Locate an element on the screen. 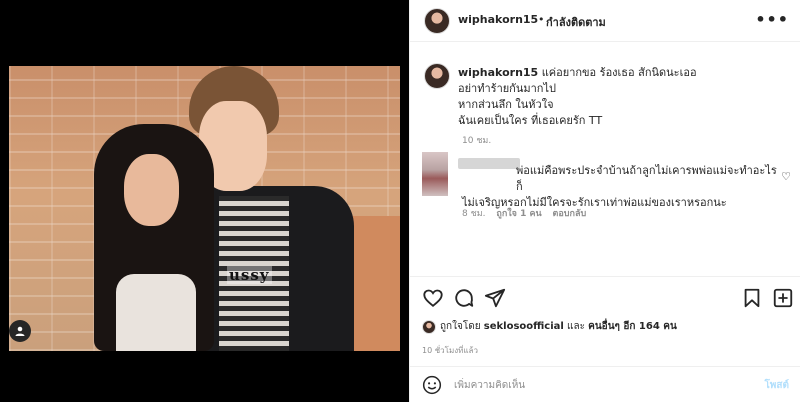  shirt-print: ussy is located at coordinates (249, 275).